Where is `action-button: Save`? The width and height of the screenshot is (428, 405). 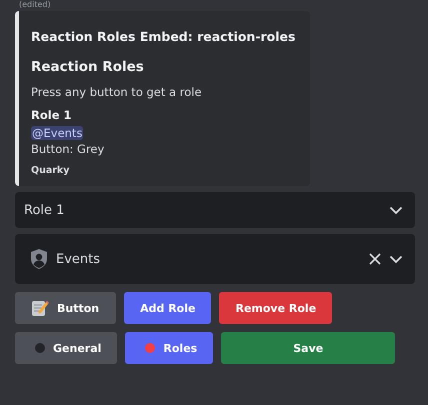 action-button: Save is located at coordinates (308, 348).